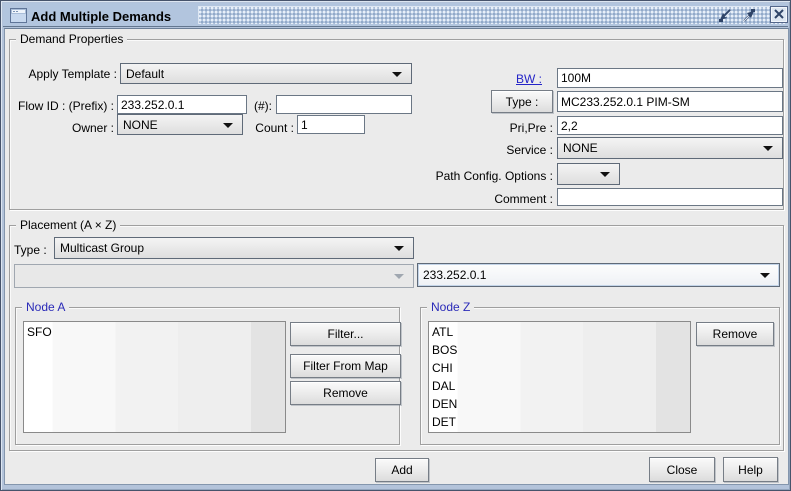 The height and width of the screenshot is (491, 791). I want to click on apply-template-combobox: Default, so click(266, 73).